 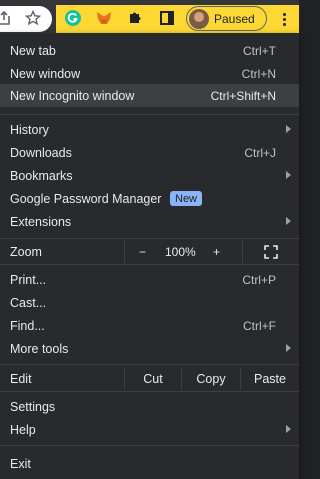 What do you see at coordinates (149, 129) in the screenshot?
I see `menu-item-history: History` at bounding box center [149, 129].